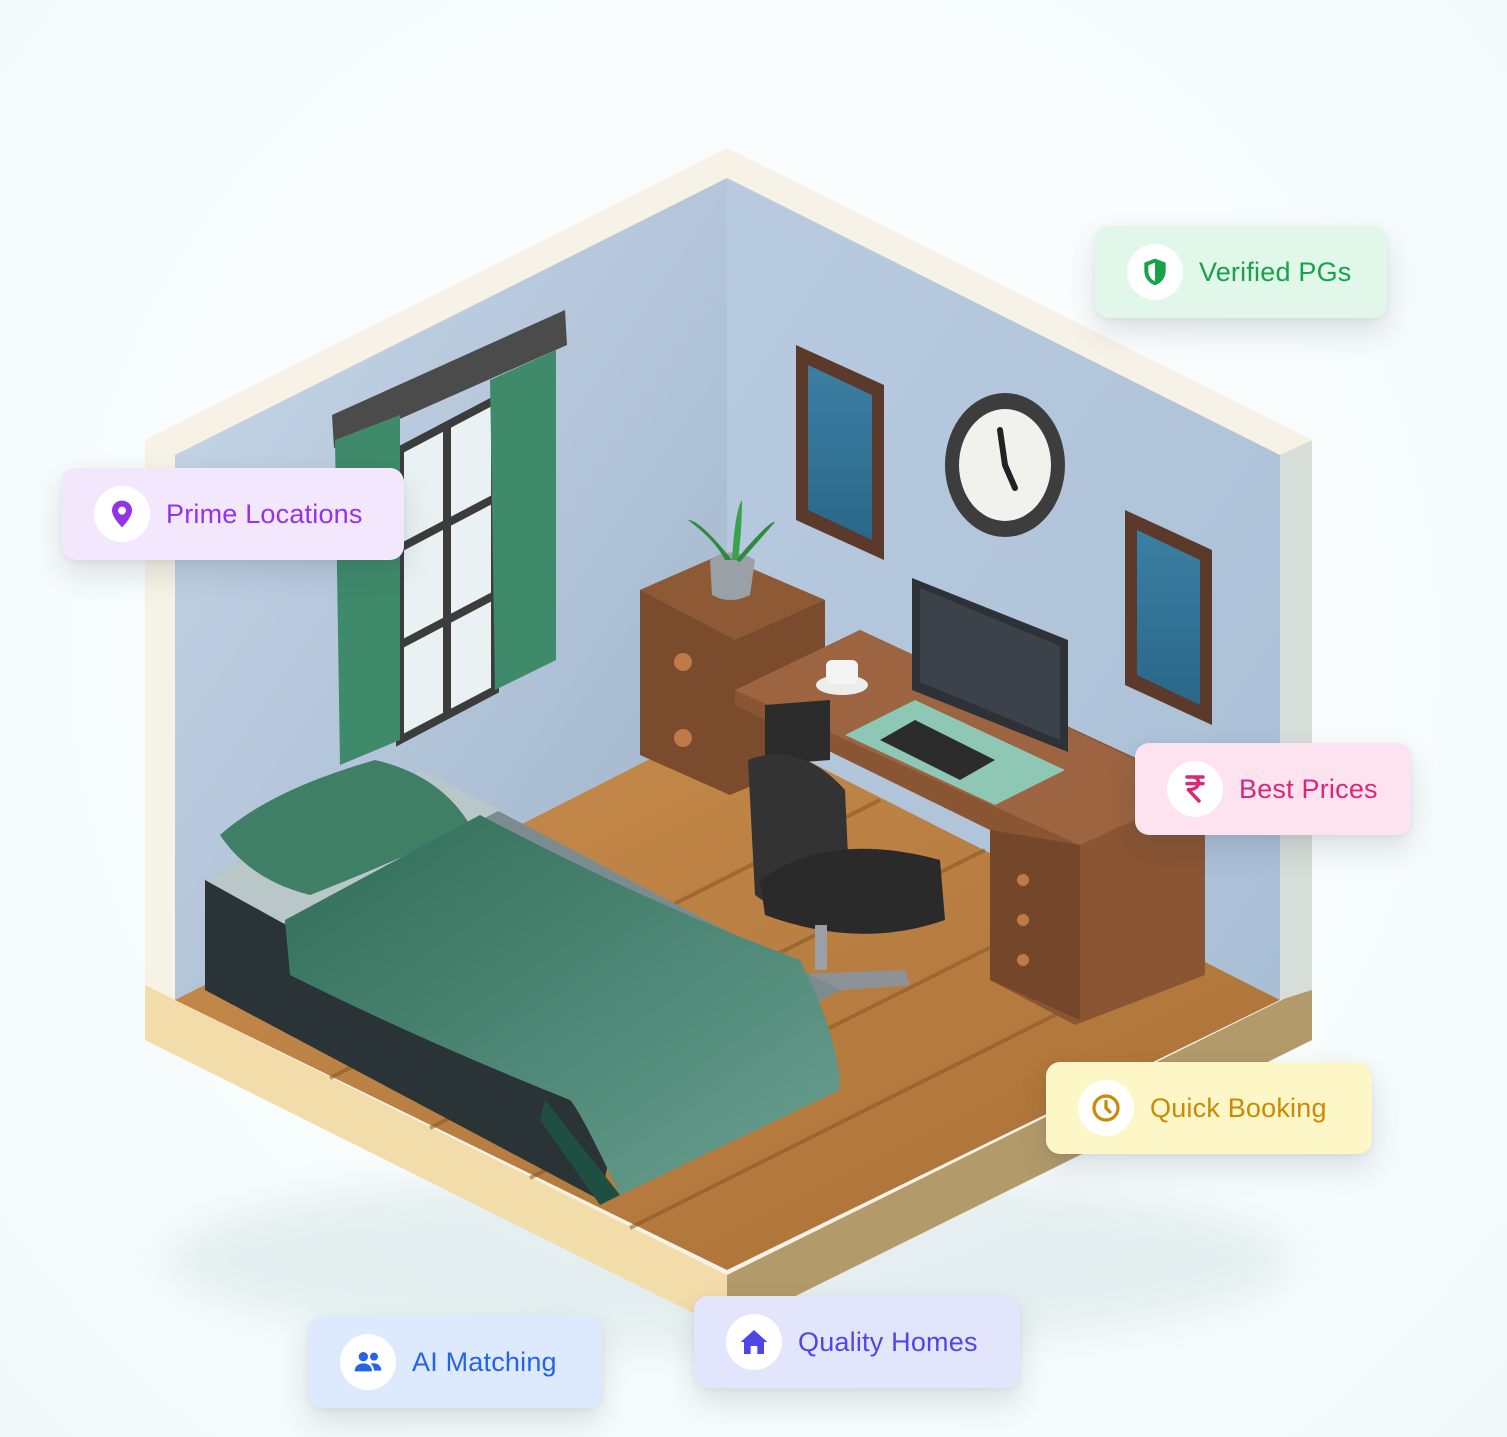 The width and height of the screenshot is (1507, 1437). What do you see at coordinates (484, 1361) in the screenshot?
I see `badge-label: AI Matching` at bounding box center [484, 1361].